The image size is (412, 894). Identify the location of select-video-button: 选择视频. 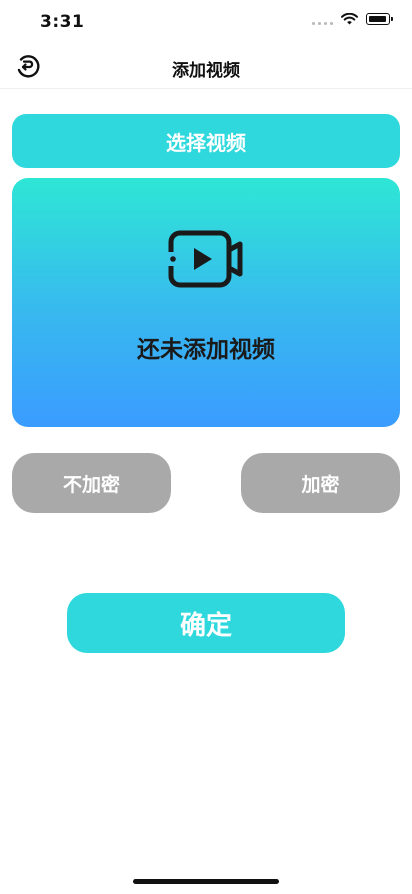
(206, 141).